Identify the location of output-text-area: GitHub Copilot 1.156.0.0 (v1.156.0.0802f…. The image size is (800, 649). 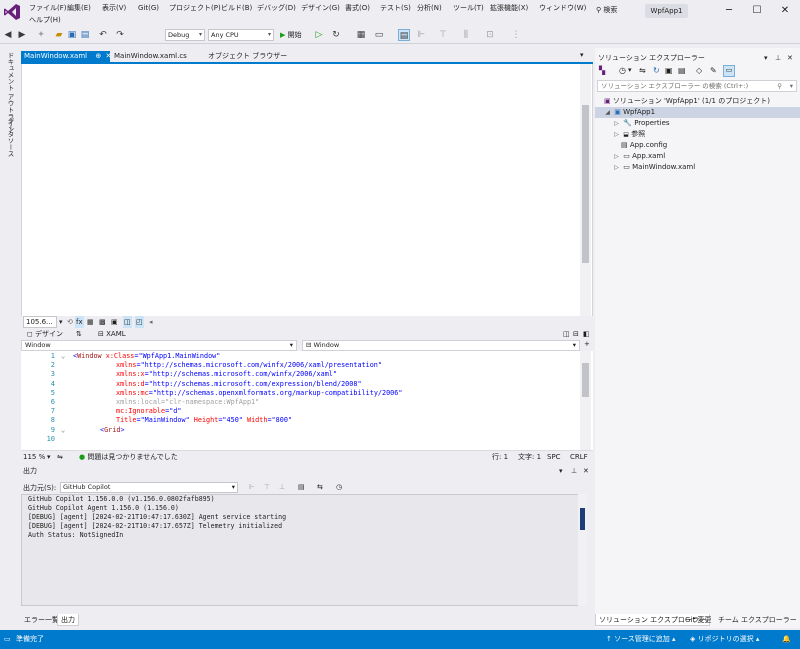
(304, 550).